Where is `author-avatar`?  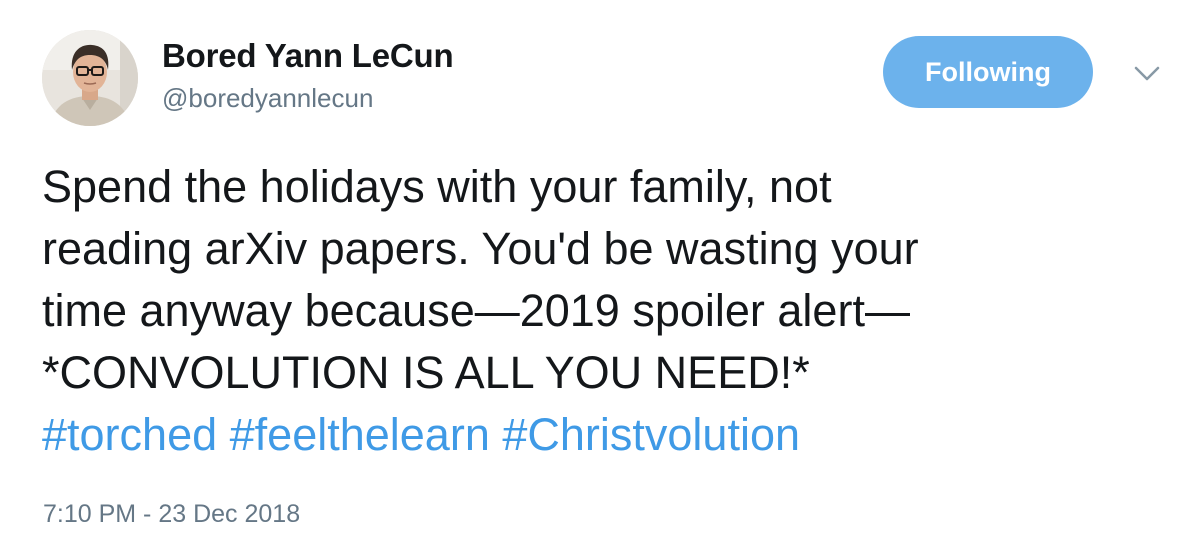 author-avatar is located at coordinates (90, 78).